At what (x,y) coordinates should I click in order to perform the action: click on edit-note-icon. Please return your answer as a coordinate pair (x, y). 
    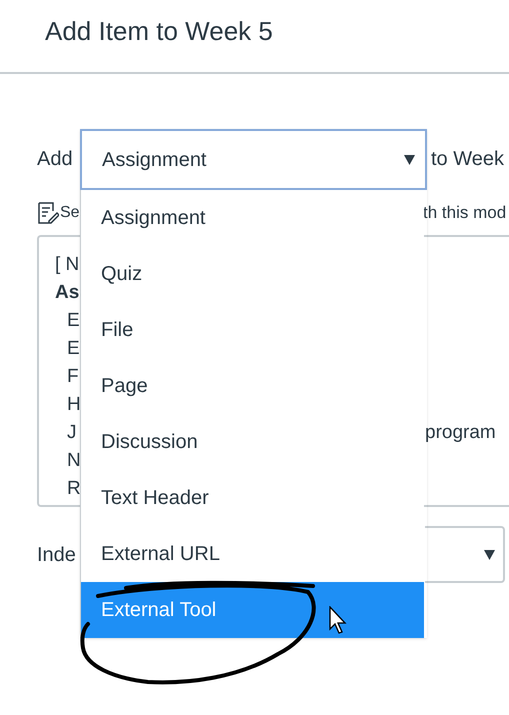
    Looking at the image, I should click on (48, 213).